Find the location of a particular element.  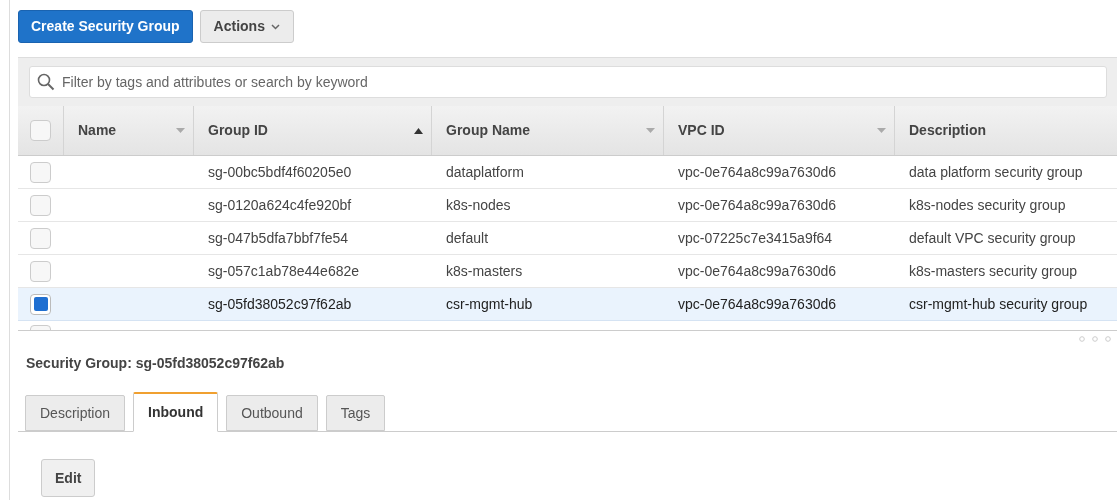

table-cell: sg-05fd38052c97f62ab is located at coordinates (280, 303).